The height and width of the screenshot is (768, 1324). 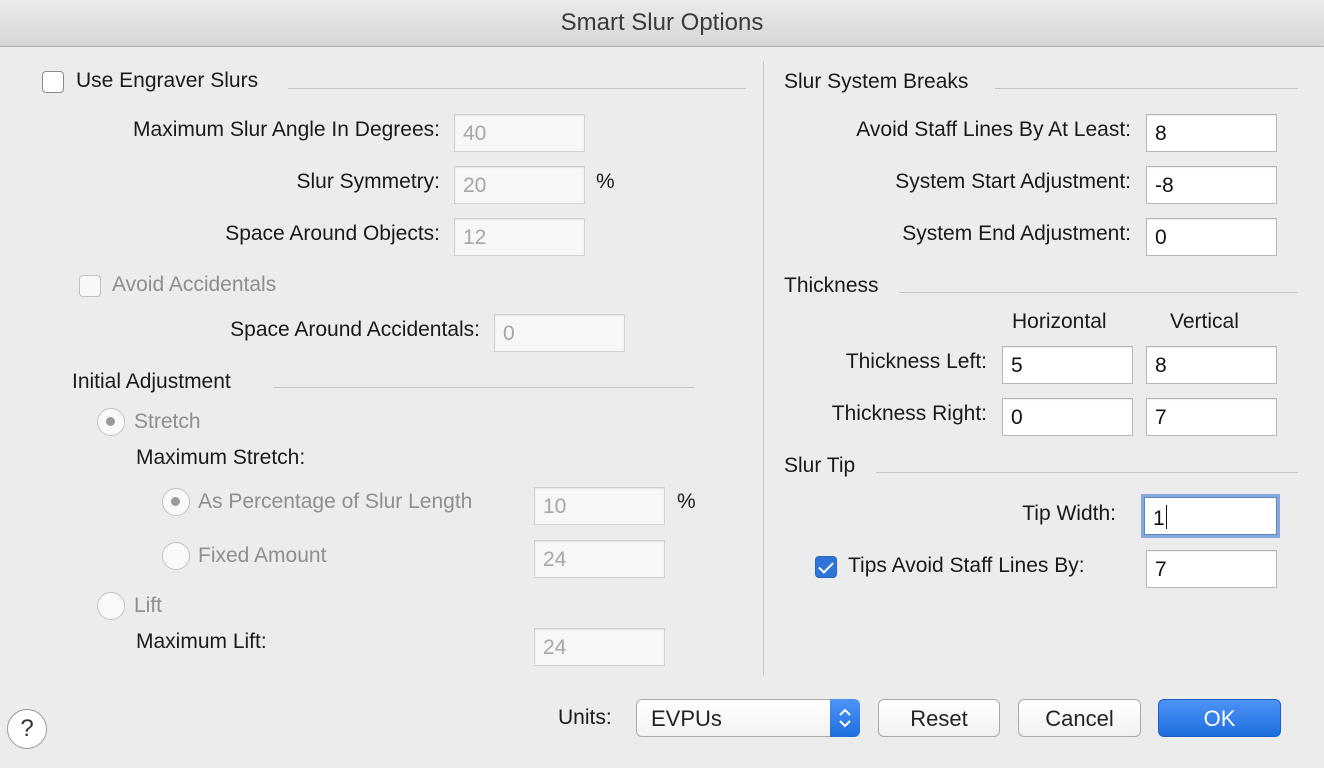 What do you see at coordinates (53, 82) in the screenshot?
I see `use-engraver-slurs-checkbox` at bounding box center [53, 82].